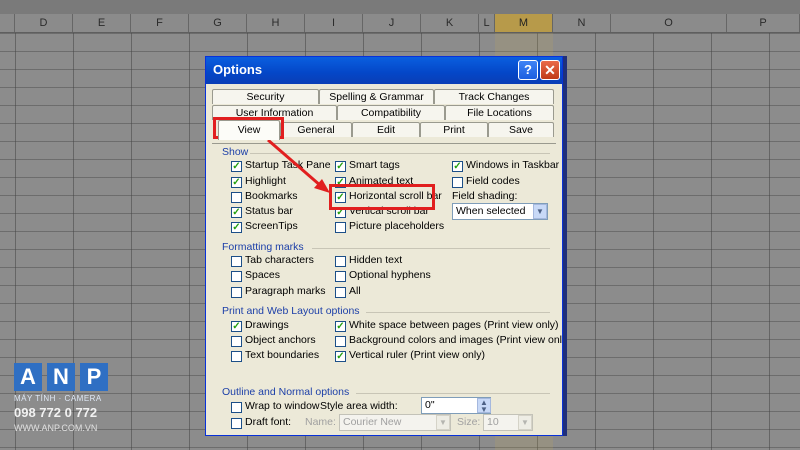 The height and width of the screenshot is (450, 800). Describe the element at coordinates (340, 276) in the screenshot. I see `optional-hyphens-checkbox` at that location.